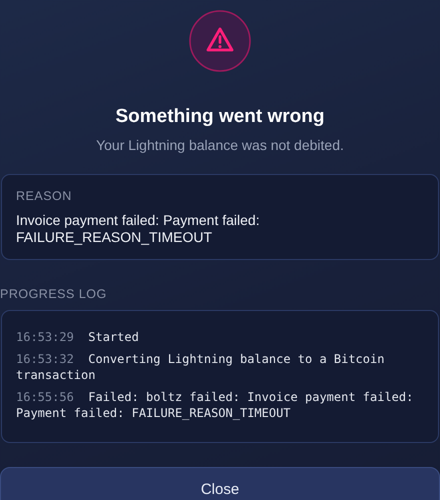 The width and height of the screenshot is (440, 500). Describe the element at coordinates (215, 405) in the screenshot. I see `log-entry: 16:55:56 Failed: boltz failed: Invoice payment failed: Payment failed: FAILURE_REASON_TIMEOUT` at that location.